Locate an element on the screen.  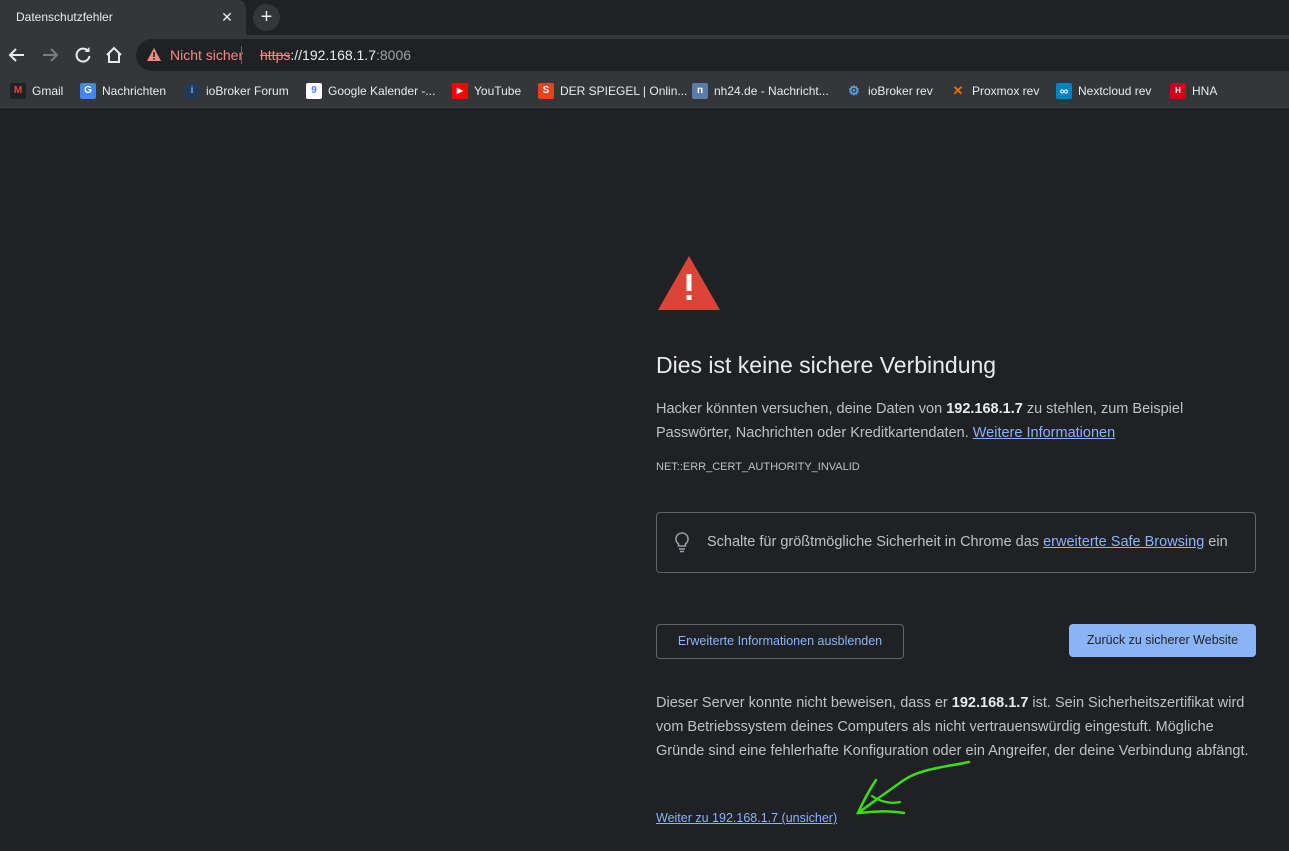
omnibox-divider is located at coordinates (241, 55).